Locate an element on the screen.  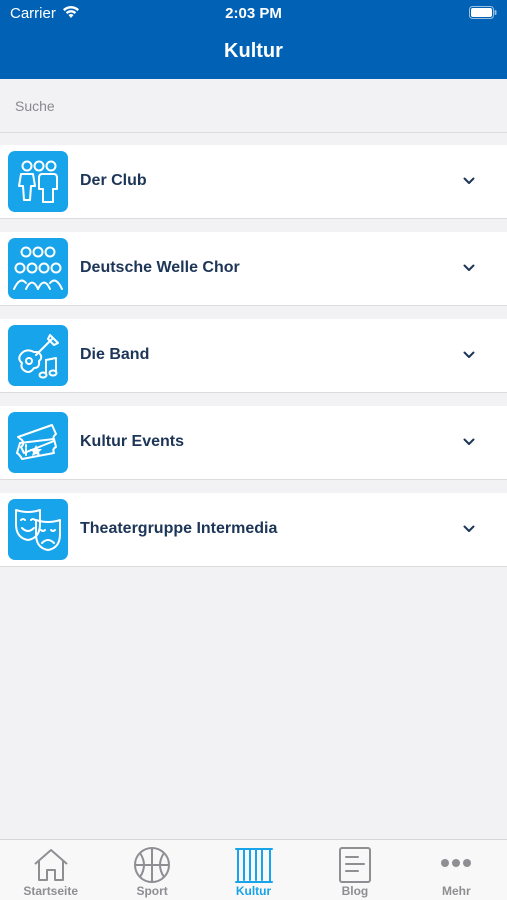
guitar-icon is located at coordinates (38, 355).